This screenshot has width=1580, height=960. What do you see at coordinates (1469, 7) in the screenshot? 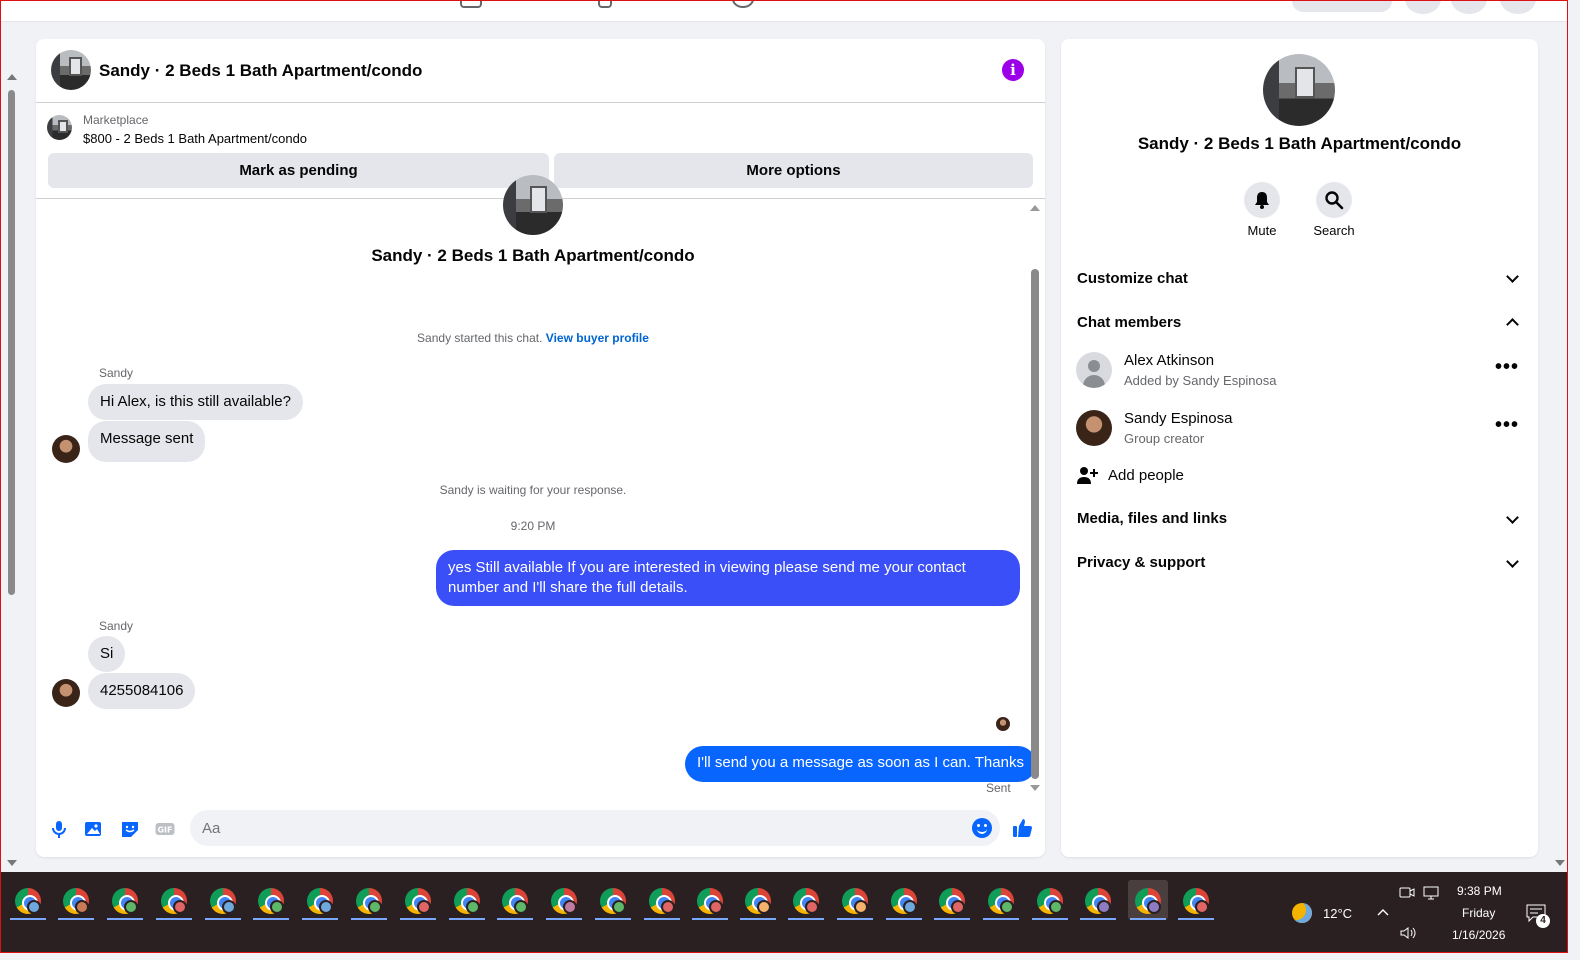
I see `messenger-nav-icon` at bounding box center [1469, 7].